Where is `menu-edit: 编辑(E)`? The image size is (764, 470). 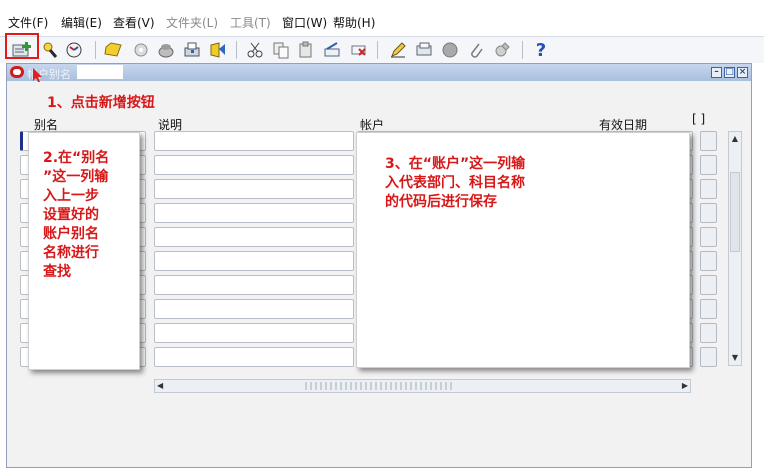 menu-edit: 编辑(E) is located at coordinates (81, 22).